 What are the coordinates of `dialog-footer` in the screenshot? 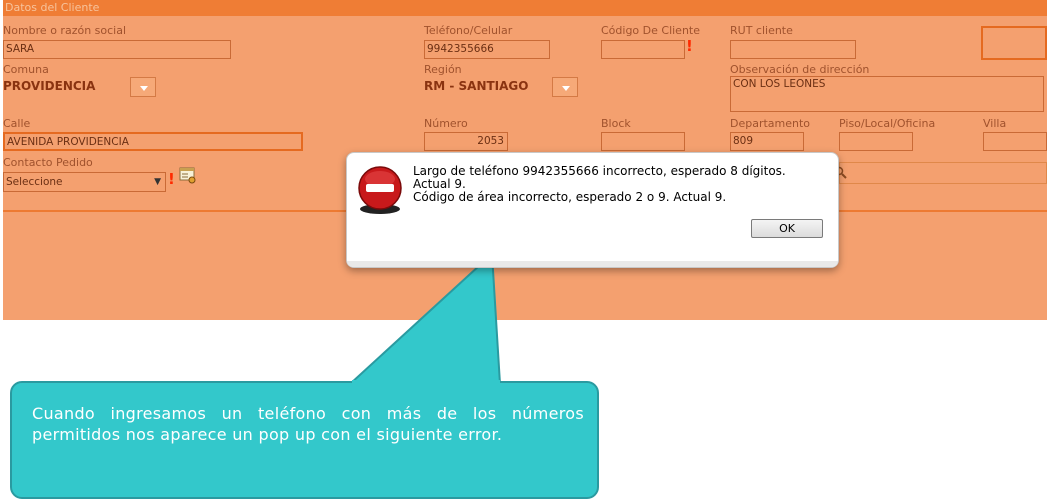 It's located at (592, 264).